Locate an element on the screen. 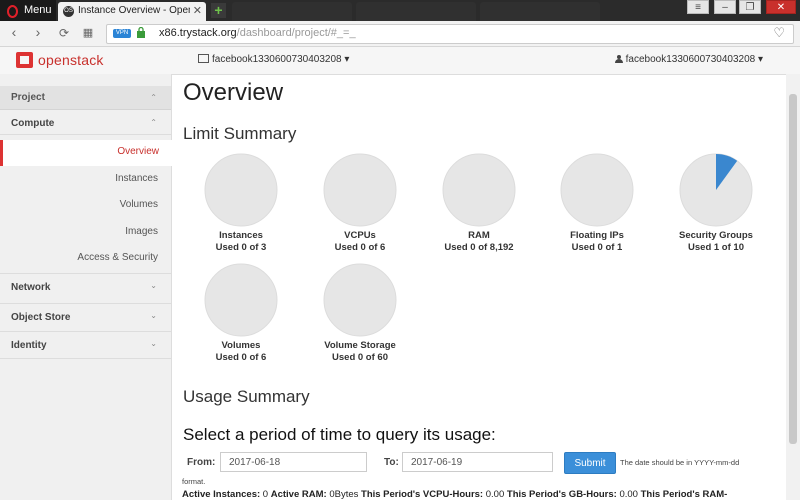  maximize-icon: ❐ is located at coordinates (750, 7).